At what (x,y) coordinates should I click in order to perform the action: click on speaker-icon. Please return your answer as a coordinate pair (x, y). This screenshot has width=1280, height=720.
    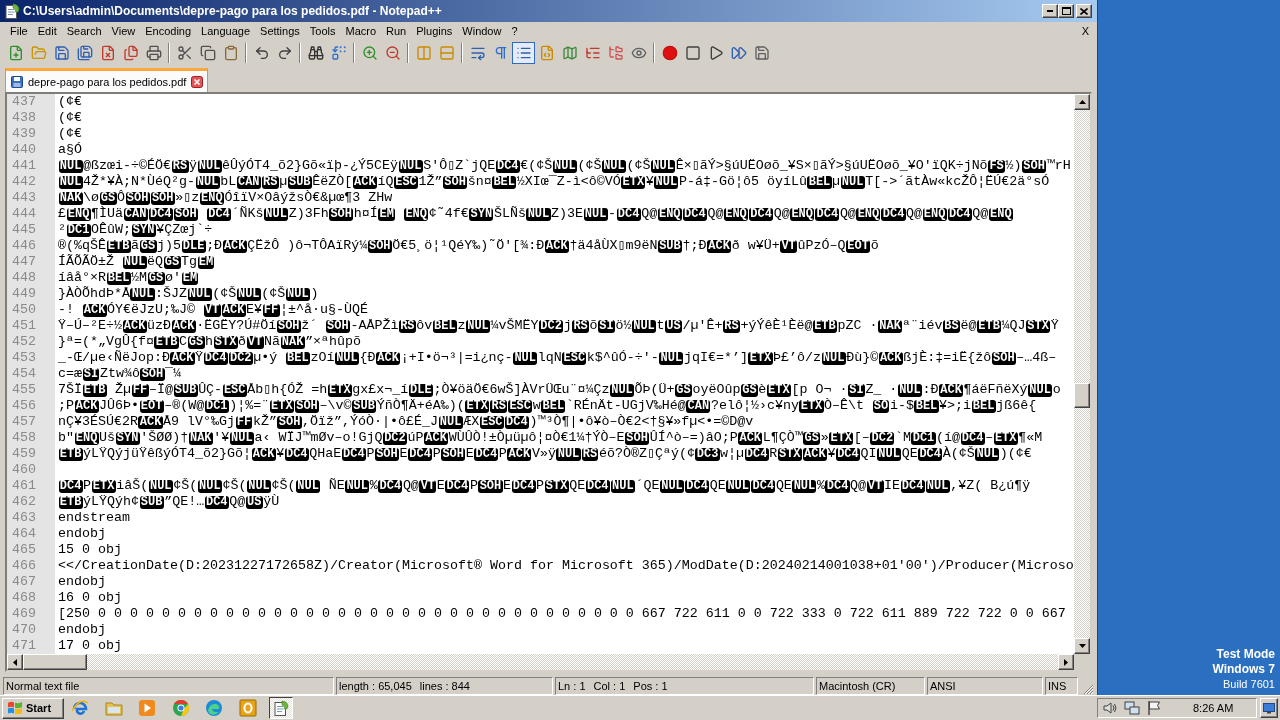
    Looking at the image, I should click on (1110, 708).